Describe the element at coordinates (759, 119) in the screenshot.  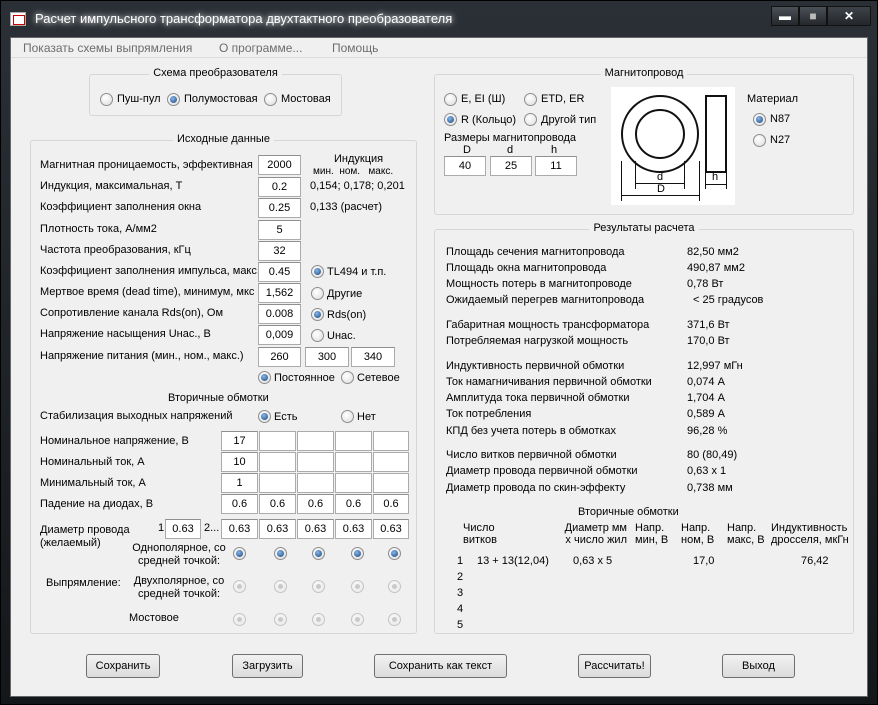
I see `material-n87-radio` at that location.